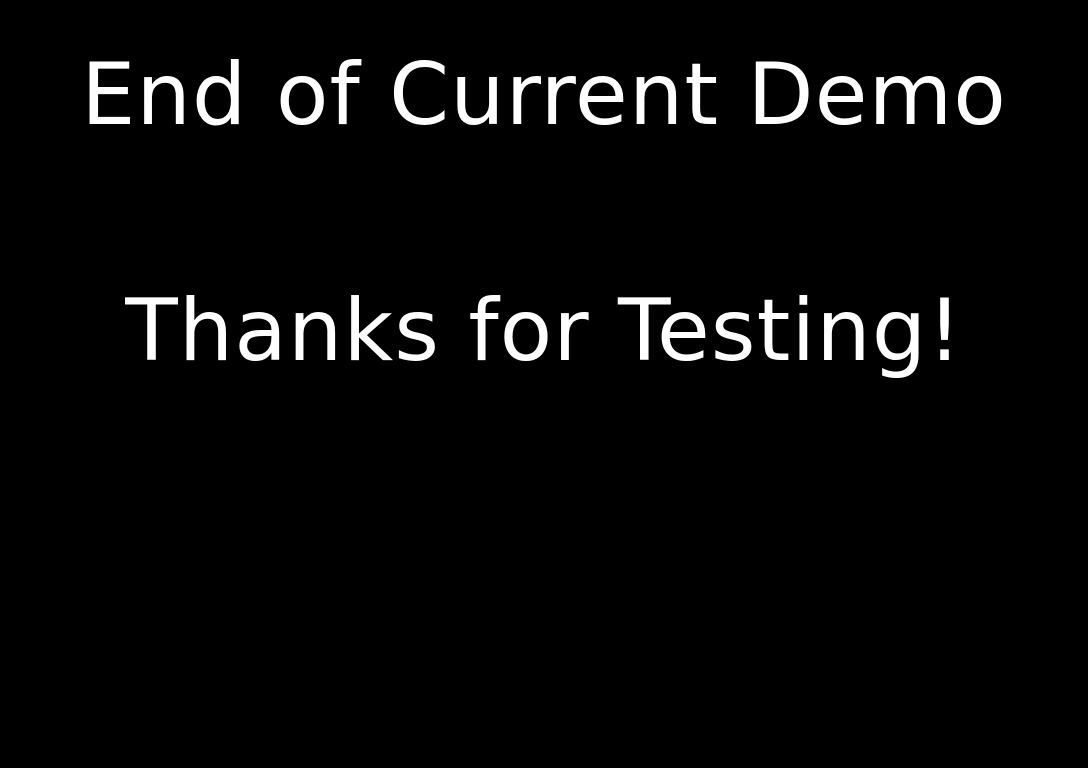 Image resolution: width=1088 pixels, height=768 pixels. What do you see at coordinates (544, 95) in the screenshot?
I see `end-of-demo-title: End of Current Demo` at bounding box center [544, 95].